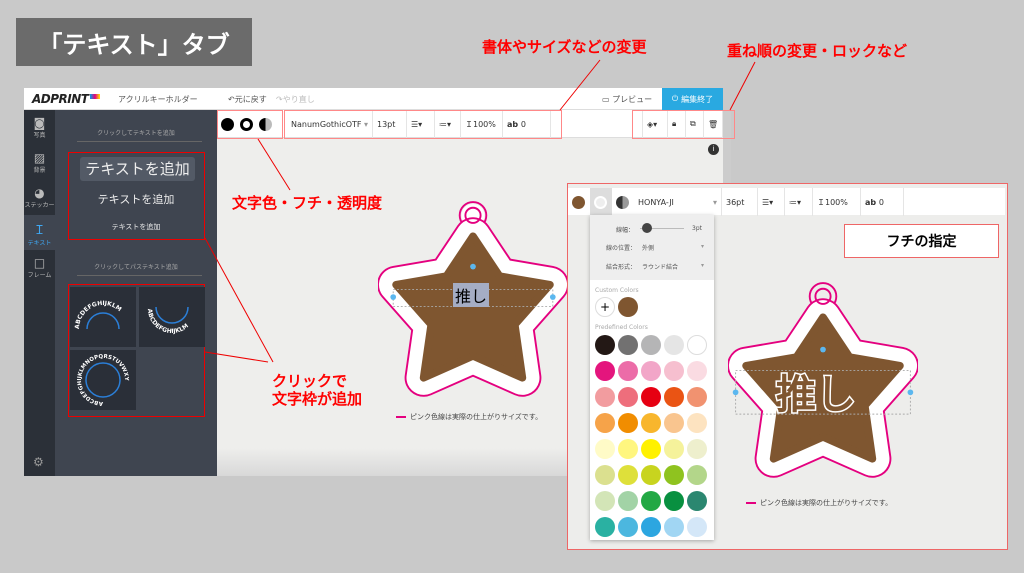 This screenshot has width=1024, height=573. What do you see at coordinates (714, 202) in the screenshot?
I see `chevron-down-icon: ▾` at bounding box center [714, 202].